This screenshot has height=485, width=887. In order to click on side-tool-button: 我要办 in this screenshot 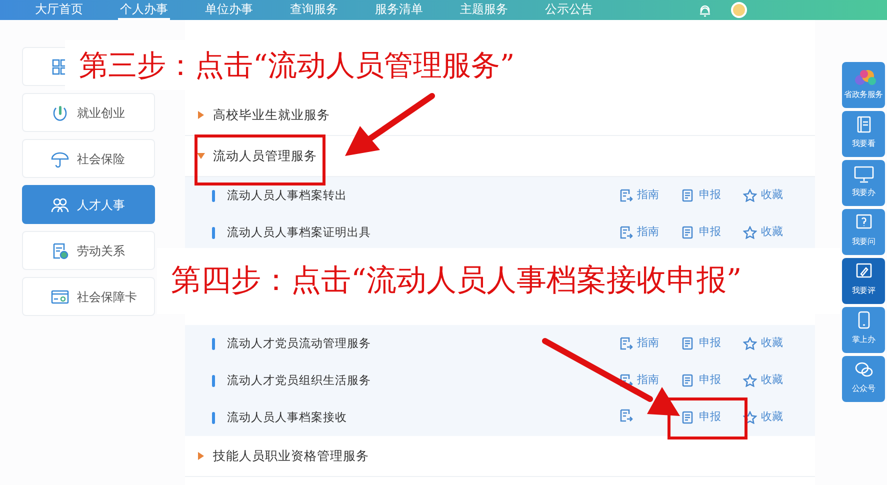, I will do `click(863, 183)`.